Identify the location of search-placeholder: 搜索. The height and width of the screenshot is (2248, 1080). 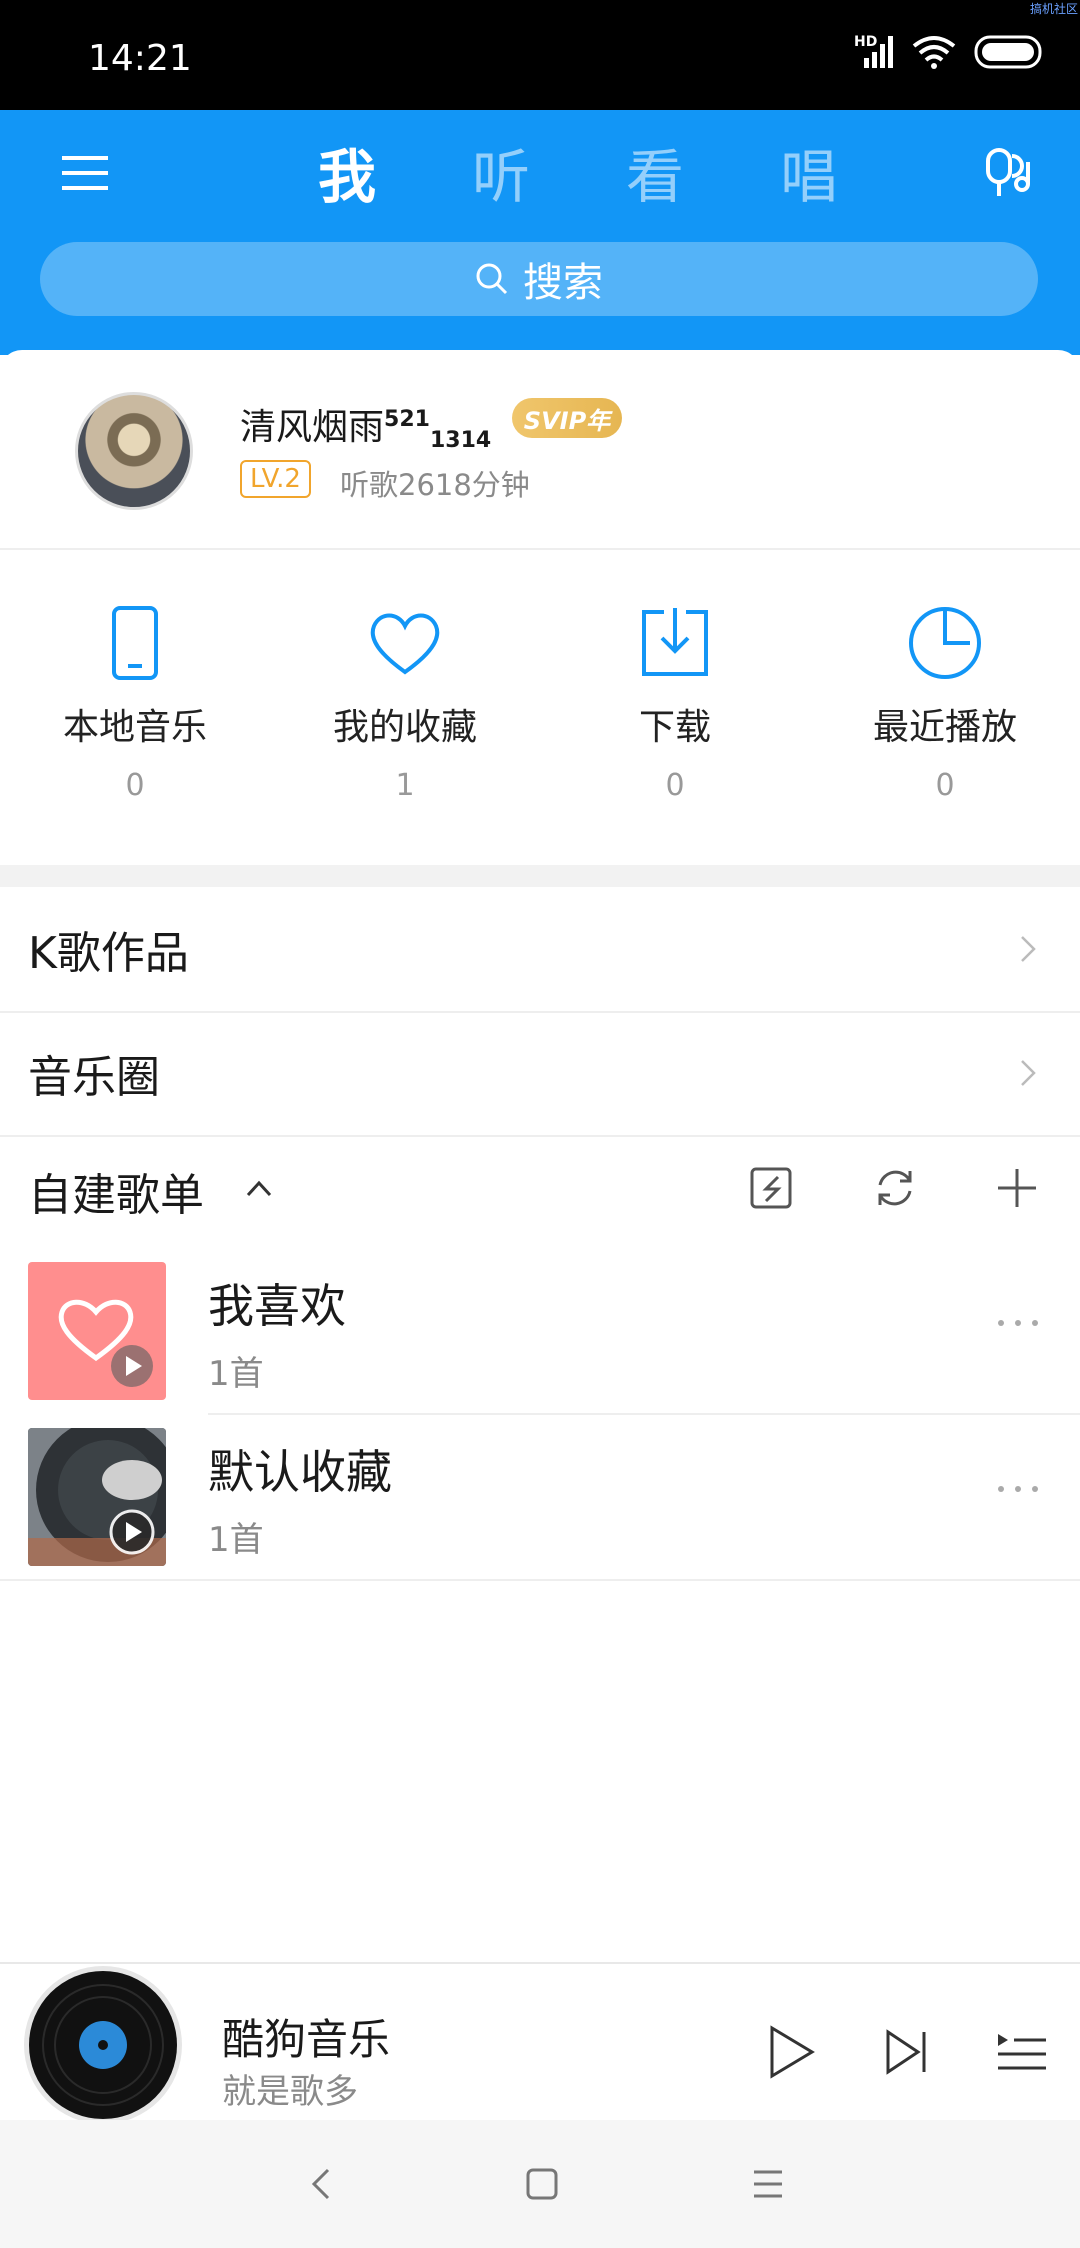
(563, 283).